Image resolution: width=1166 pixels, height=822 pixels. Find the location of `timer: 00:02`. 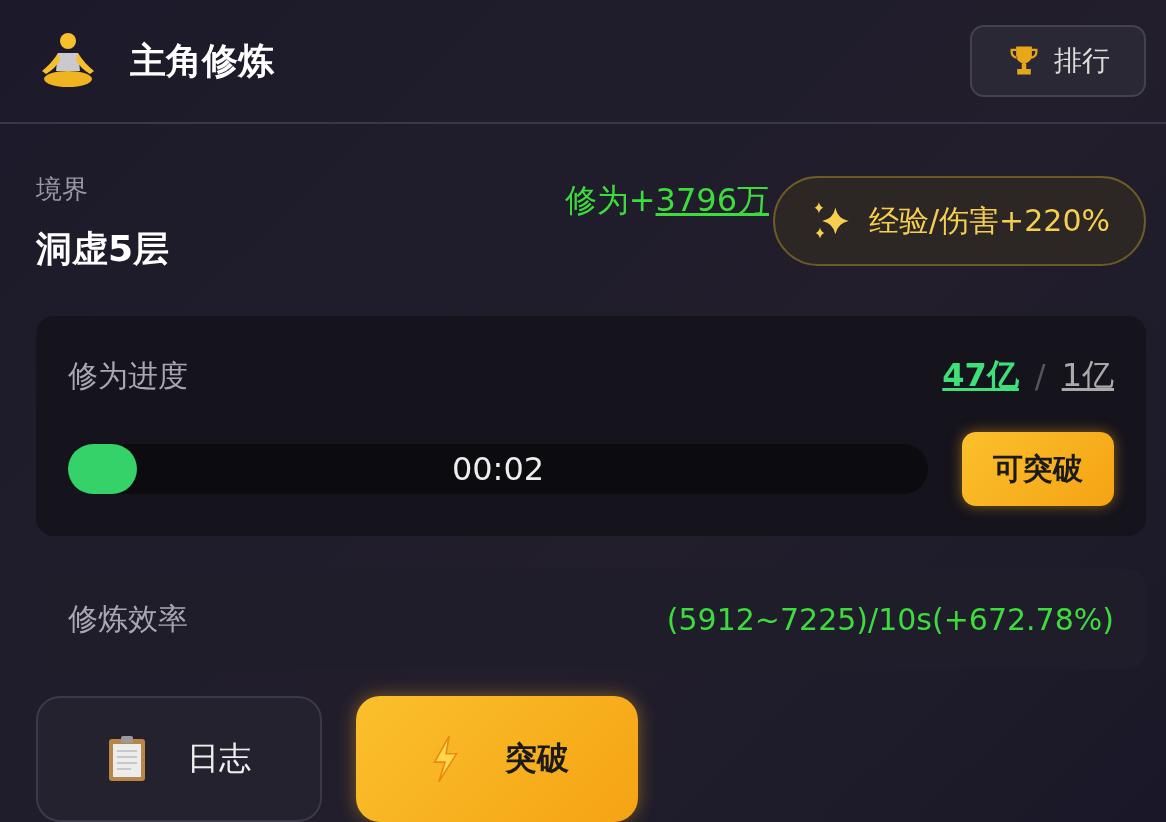

timer: 00:02 is located at coordinates (498, 469).